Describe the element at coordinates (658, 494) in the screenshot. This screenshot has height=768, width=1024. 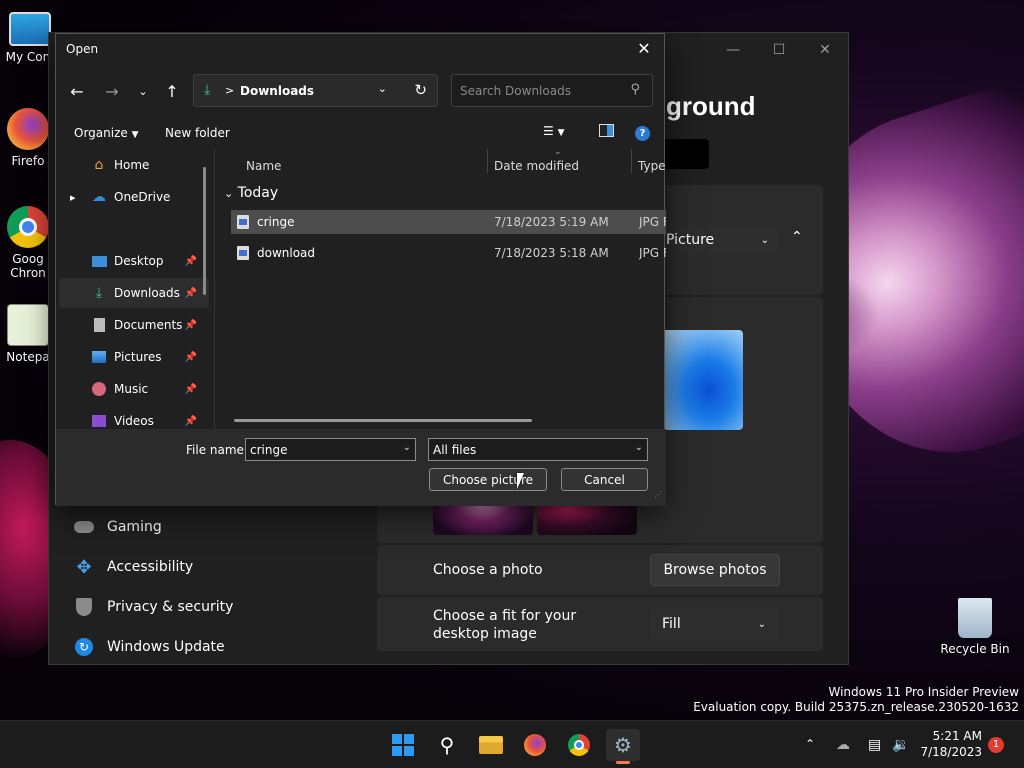
I see `resize-grip-icon: ⋰` at that location.